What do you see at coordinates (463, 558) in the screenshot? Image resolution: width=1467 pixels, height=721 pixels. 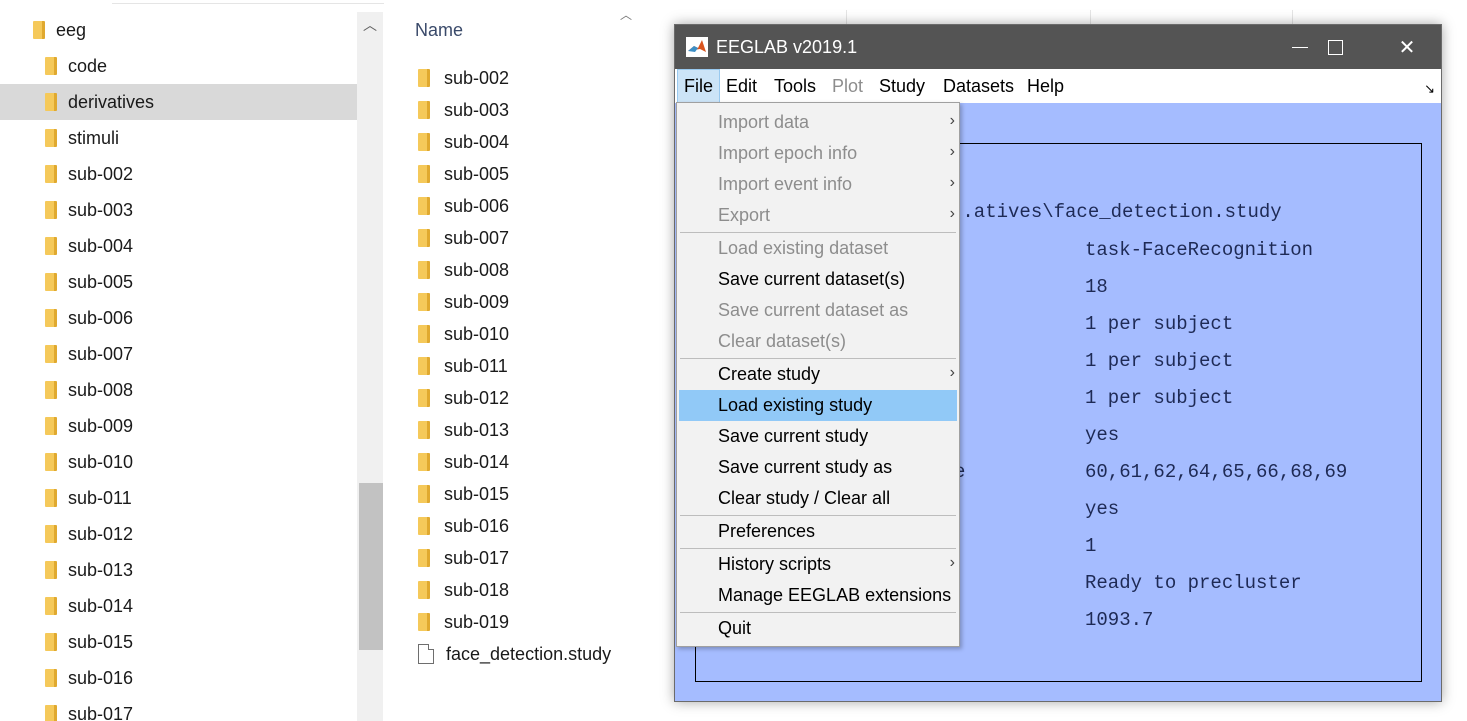 I see `file-row: sub-017` at bounding box center [463, 558].